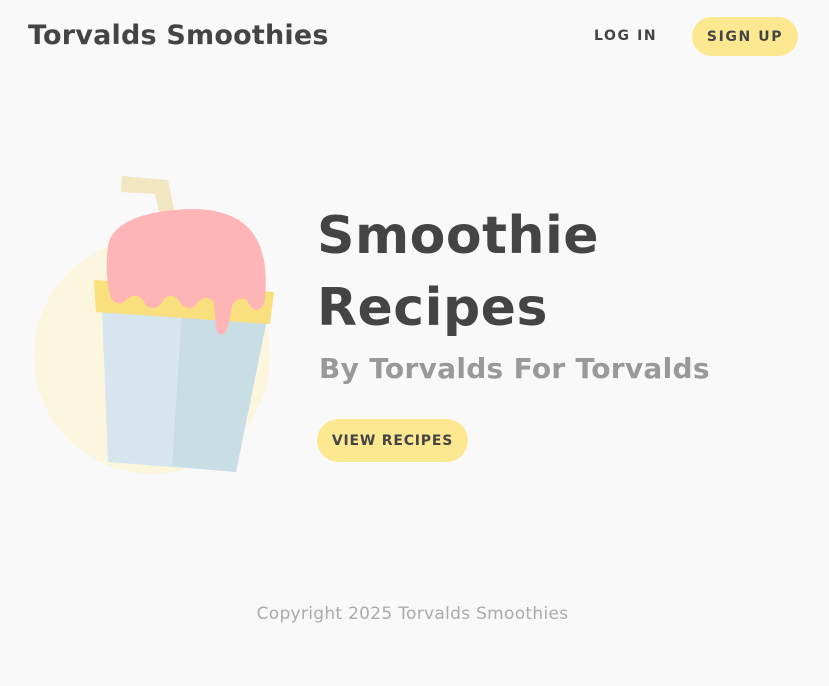 This screenshot has width=829, height=686. Describe the element at coordinates (625, 36) in the screenshot. I see `login-link: LOG IN` at that location.